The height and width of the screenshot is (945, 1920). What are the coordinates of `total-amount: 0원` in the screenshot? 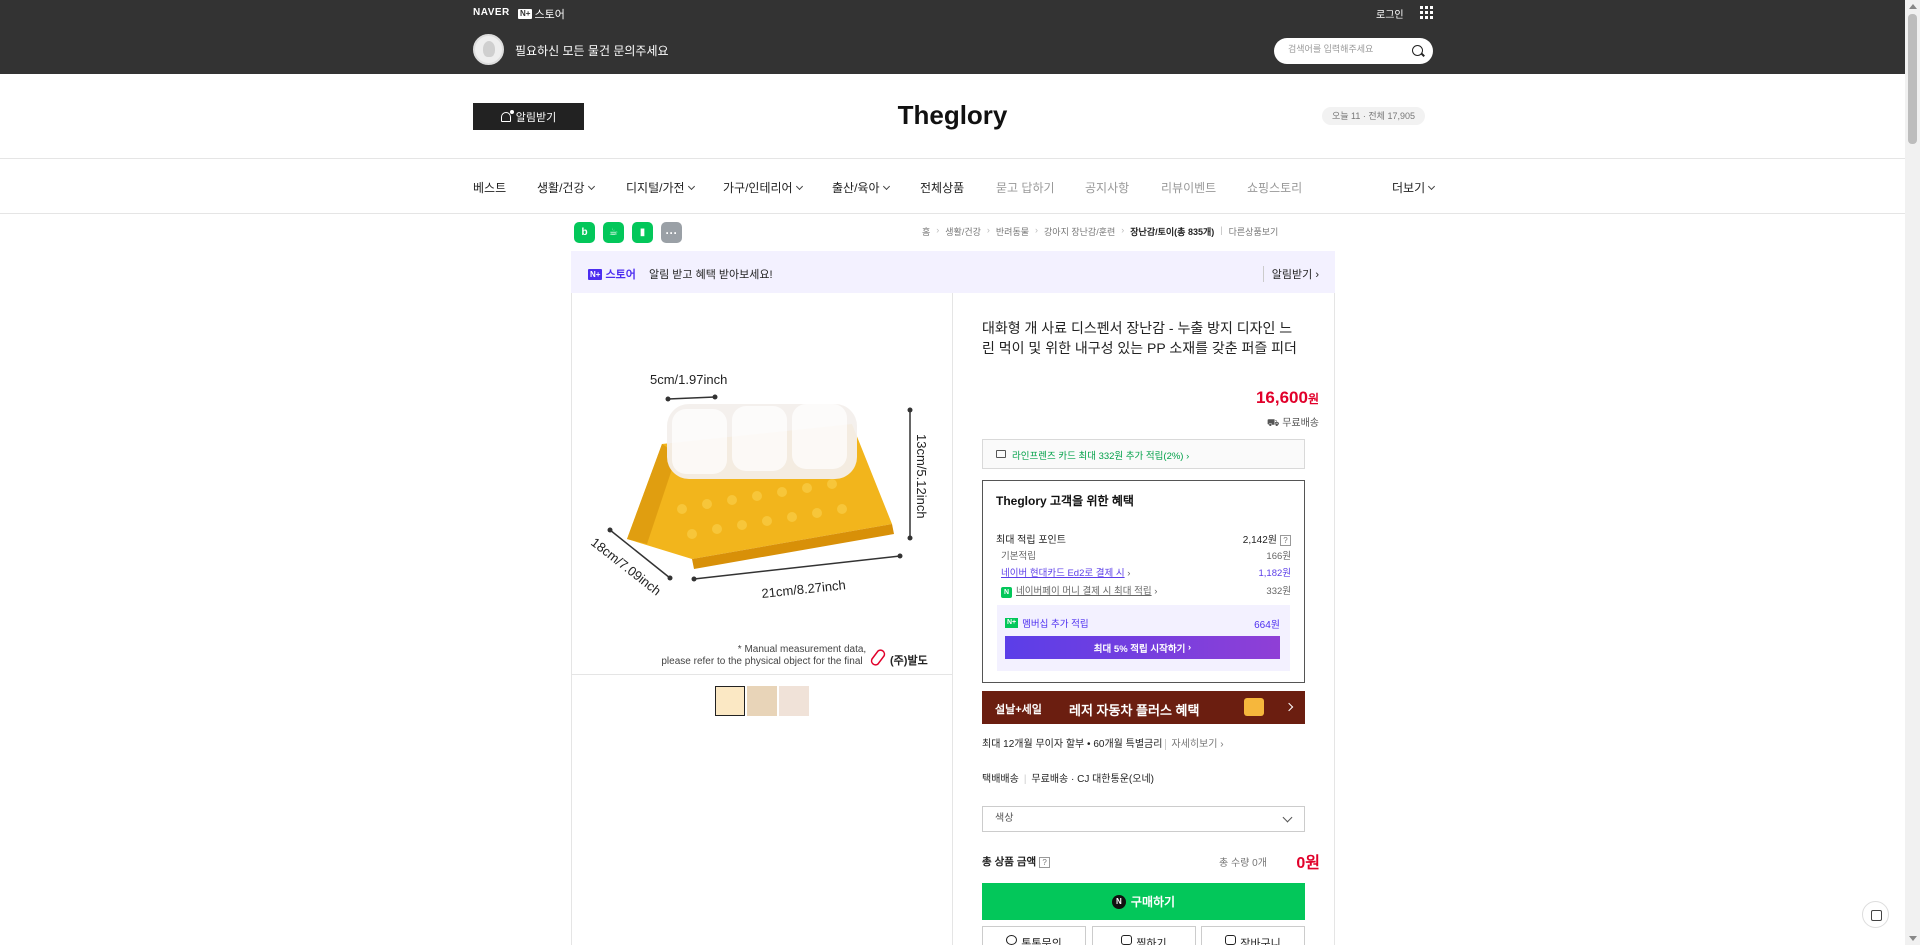 It's located at (1308, 863).